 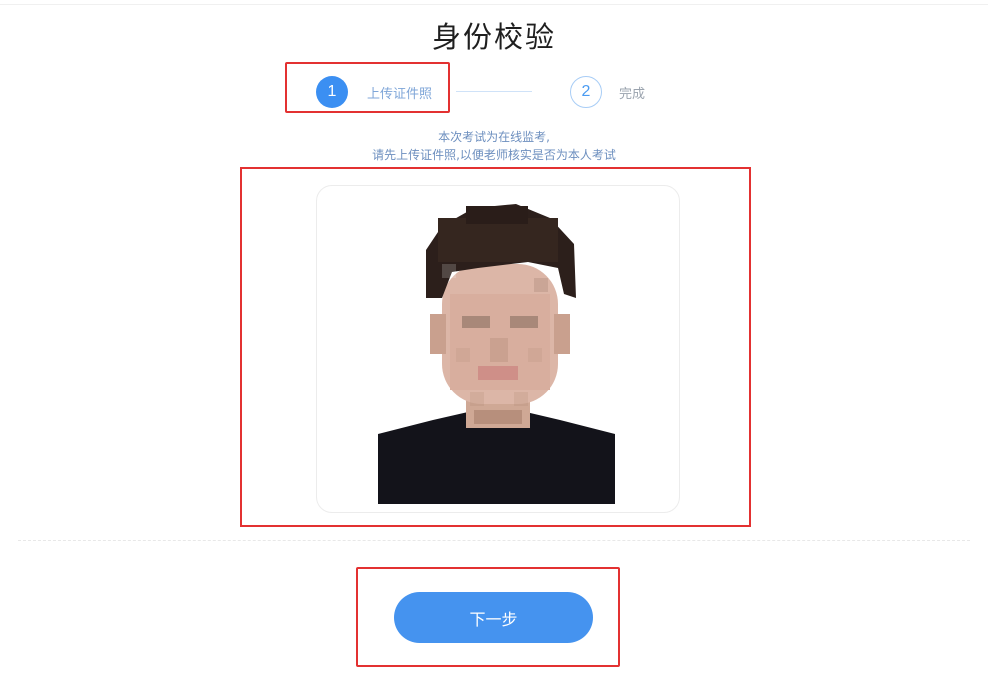 I want to click on notice-line-1: 本次考试为在线监考,, so click(x=494, y=137).